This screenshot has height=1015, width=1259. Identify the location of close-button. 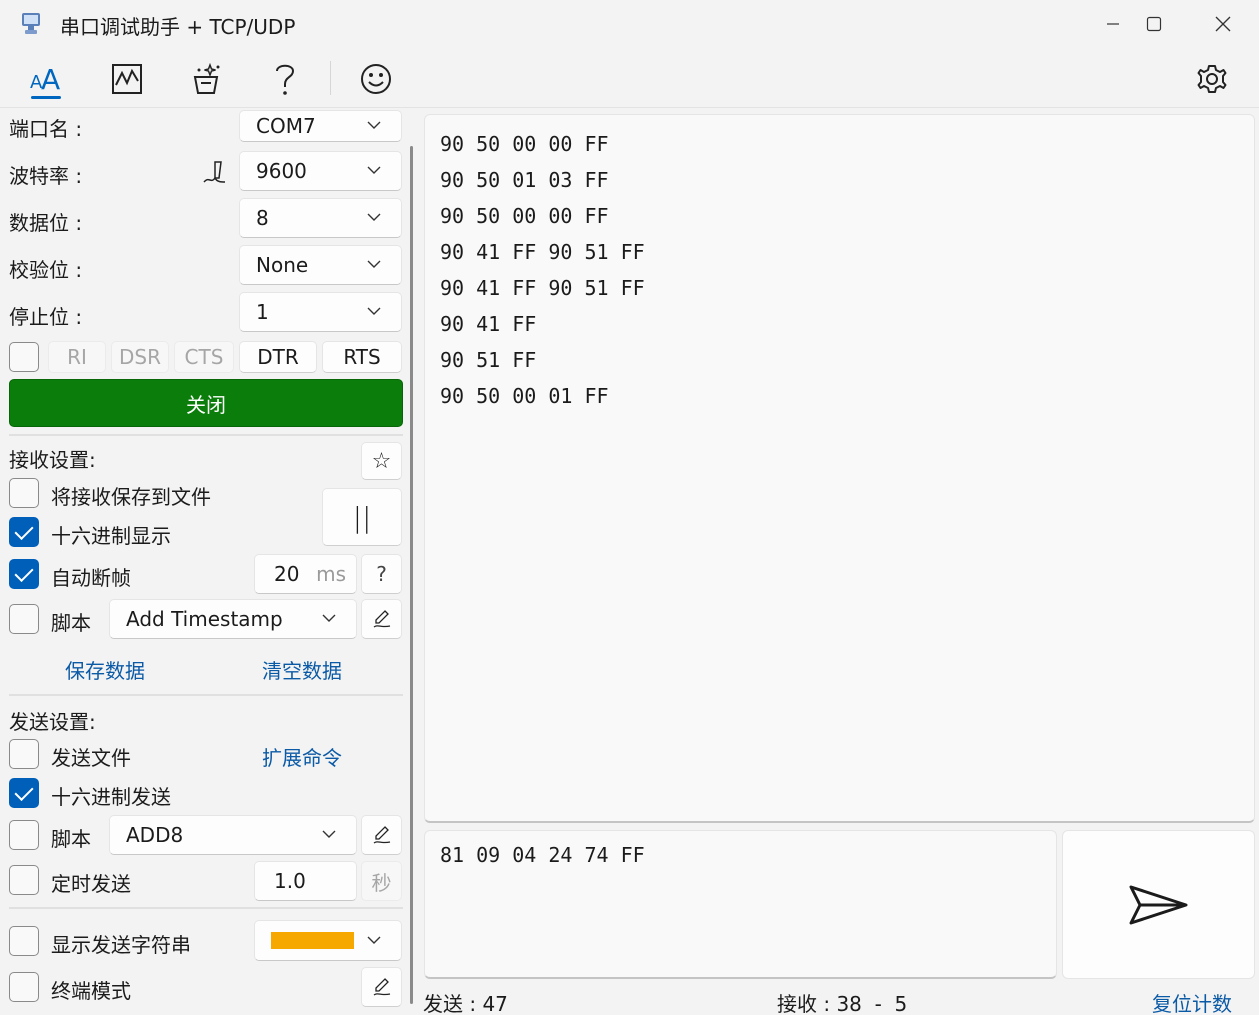
(1223, 24).